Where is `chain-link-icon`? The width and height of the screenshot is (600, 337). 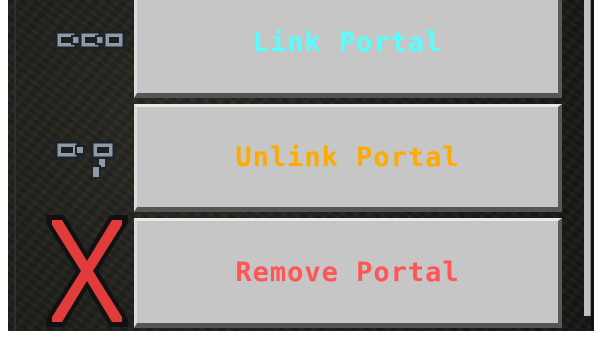
chain-link-icon is located at coordinates (87, 62).